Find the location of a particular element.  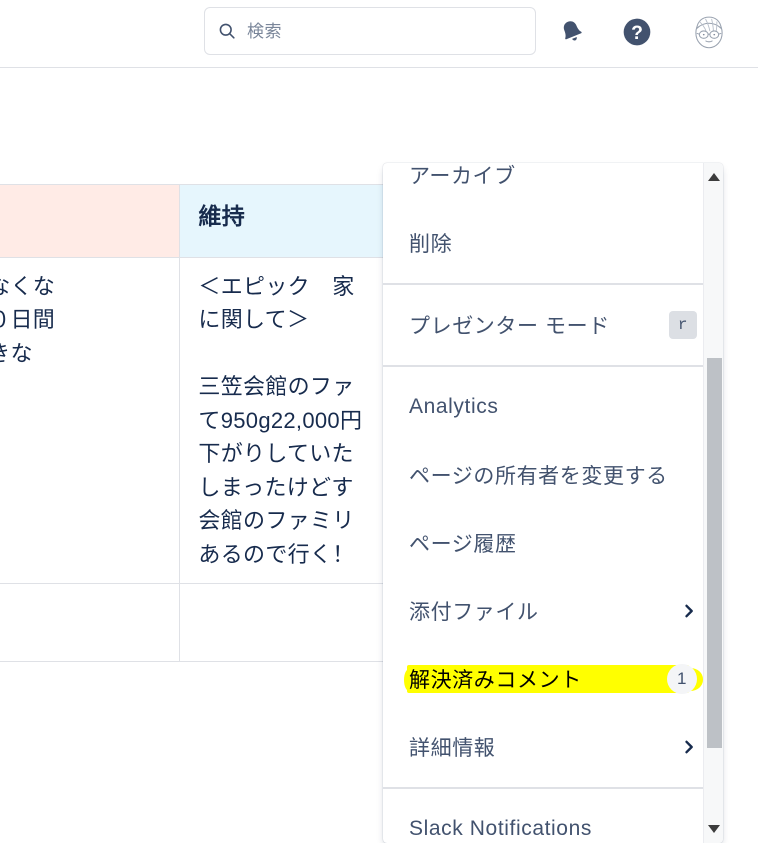

menu-item-change-page-owner: ページの所有者を変更する is located at coordinates (553, 475).